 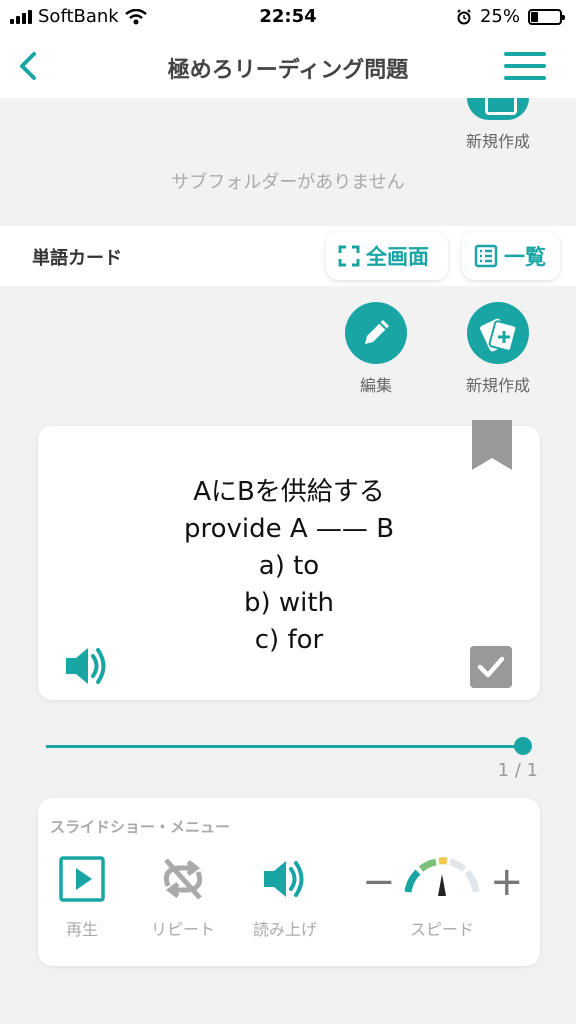 I want to click on check-icon, so click(x=491, y=667).